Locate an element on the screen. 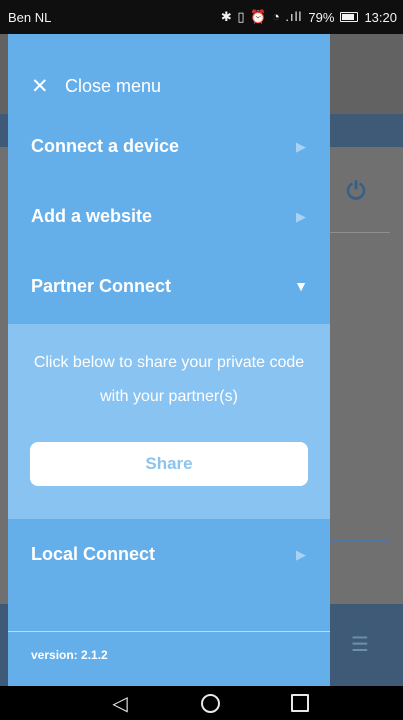 This screenshot has width=403, height=720. battery-percent: 79% is located at coordinates (321, 17).